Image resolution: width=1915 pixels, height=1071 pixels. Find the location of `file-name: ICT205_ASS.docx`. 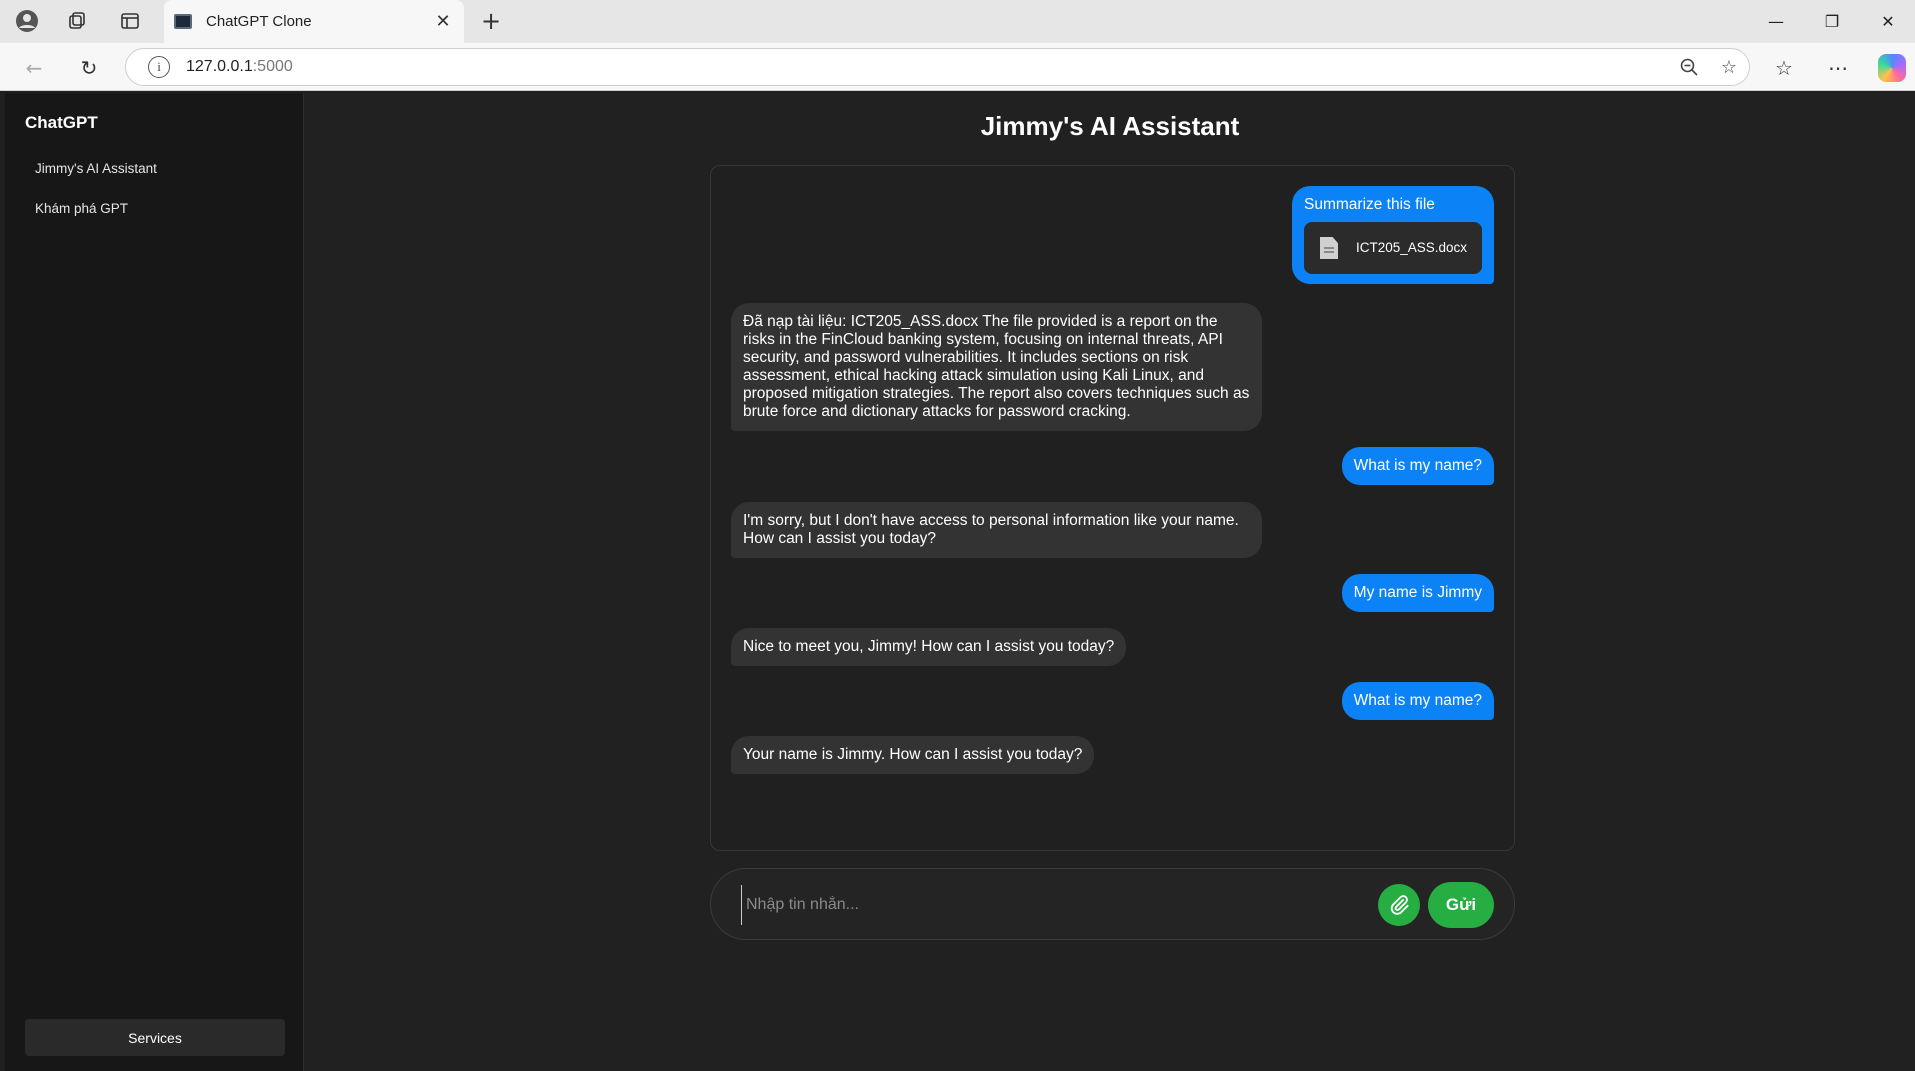

file-name: ICT205_ASS.docx is located at coordinates (1412, 247).